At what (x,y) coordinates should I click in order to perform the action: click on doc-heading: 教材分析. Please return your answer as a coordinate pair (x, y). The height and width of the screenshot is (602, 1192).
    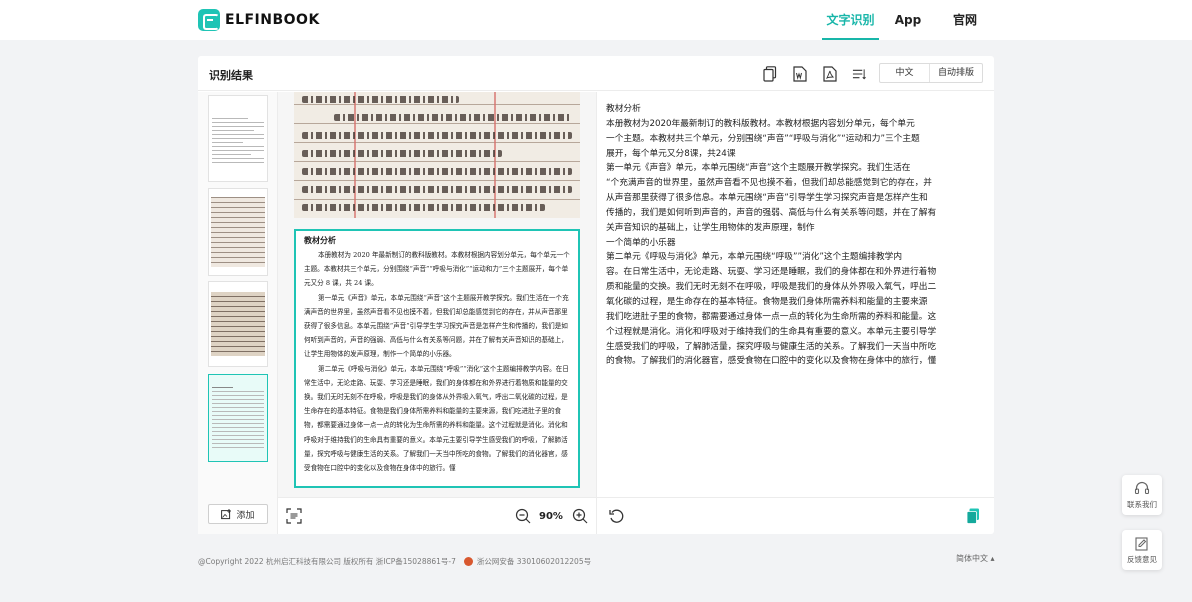
    Looking at the image, I should click on (320, 240).